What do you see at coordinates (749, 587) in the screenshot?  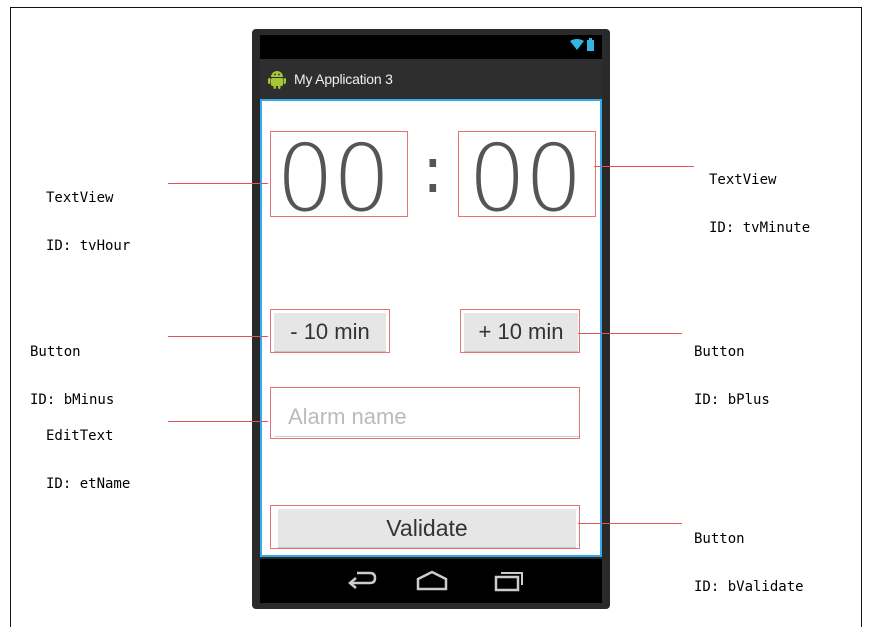 I see `annotation-id: ID: bValidate` at bounding box center [749, 587].